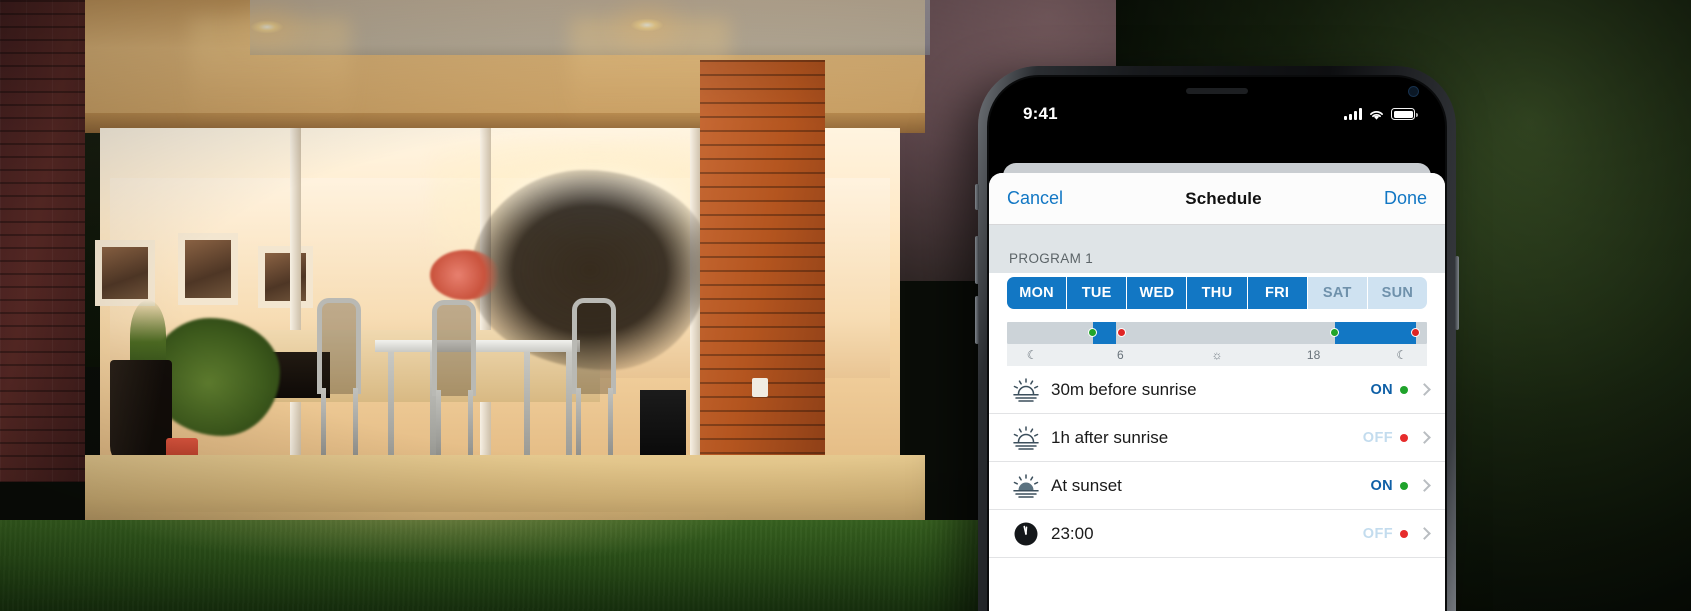  I want to click on day-toggle-thu: THU, so click(1217, 293).